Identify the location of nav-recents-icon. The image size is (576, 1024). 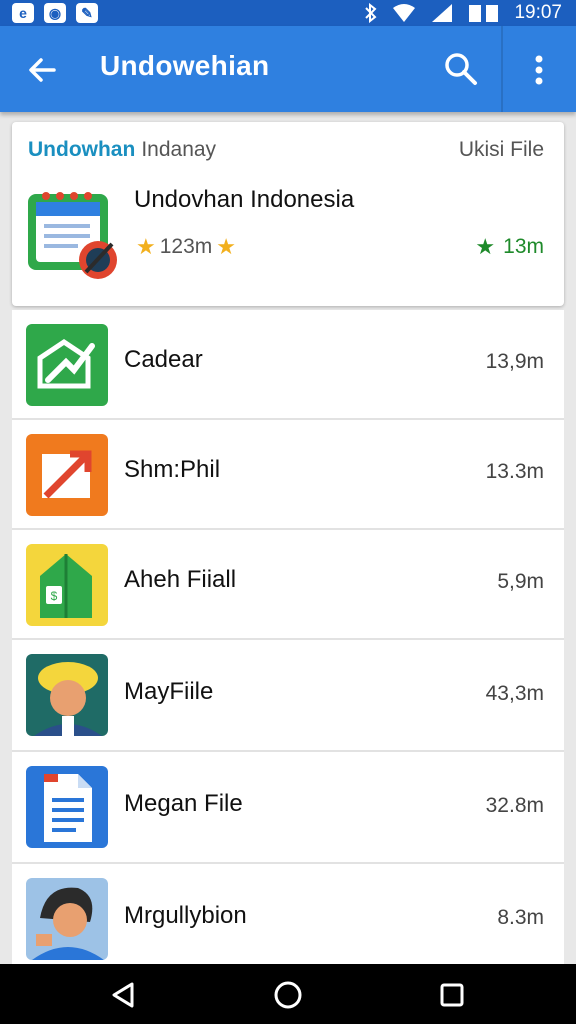
(452, 995).